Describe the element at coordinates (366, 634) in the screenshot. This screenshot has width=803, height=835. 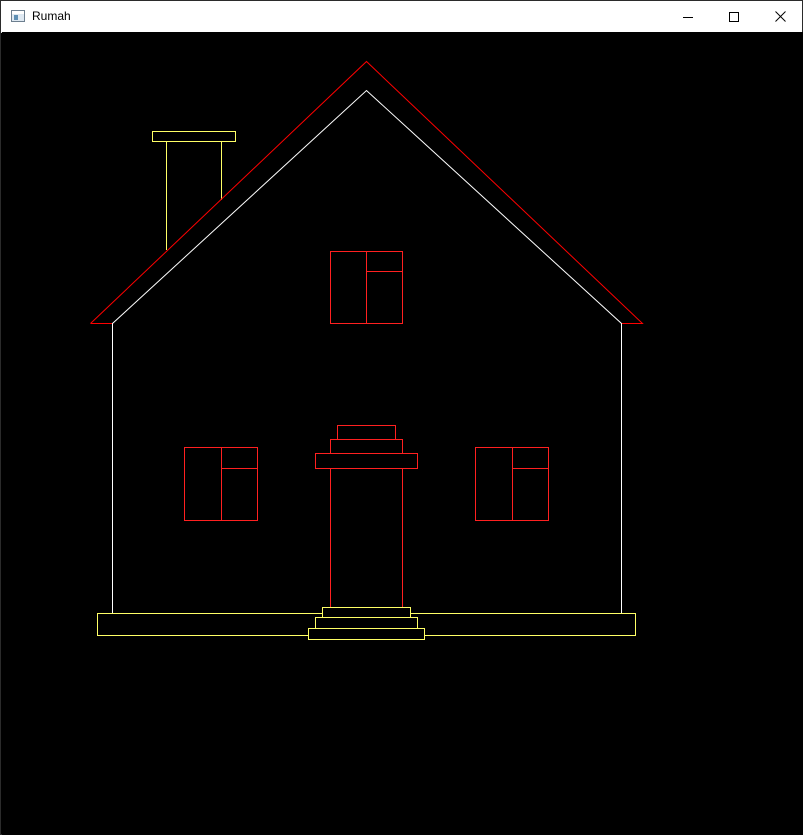
I see `step-bottom` at that location.